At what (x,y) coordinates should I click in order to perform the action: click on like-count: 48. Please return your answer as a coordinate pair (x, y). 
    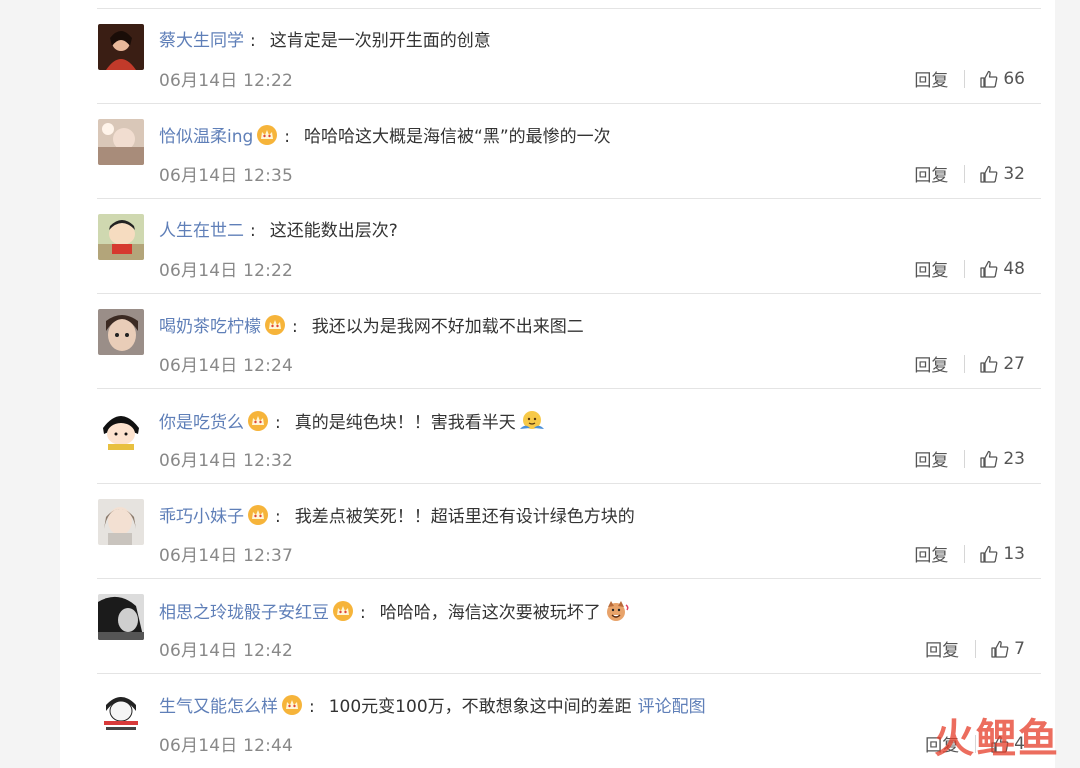
    Looking at the image, I should click on (1014, 268).